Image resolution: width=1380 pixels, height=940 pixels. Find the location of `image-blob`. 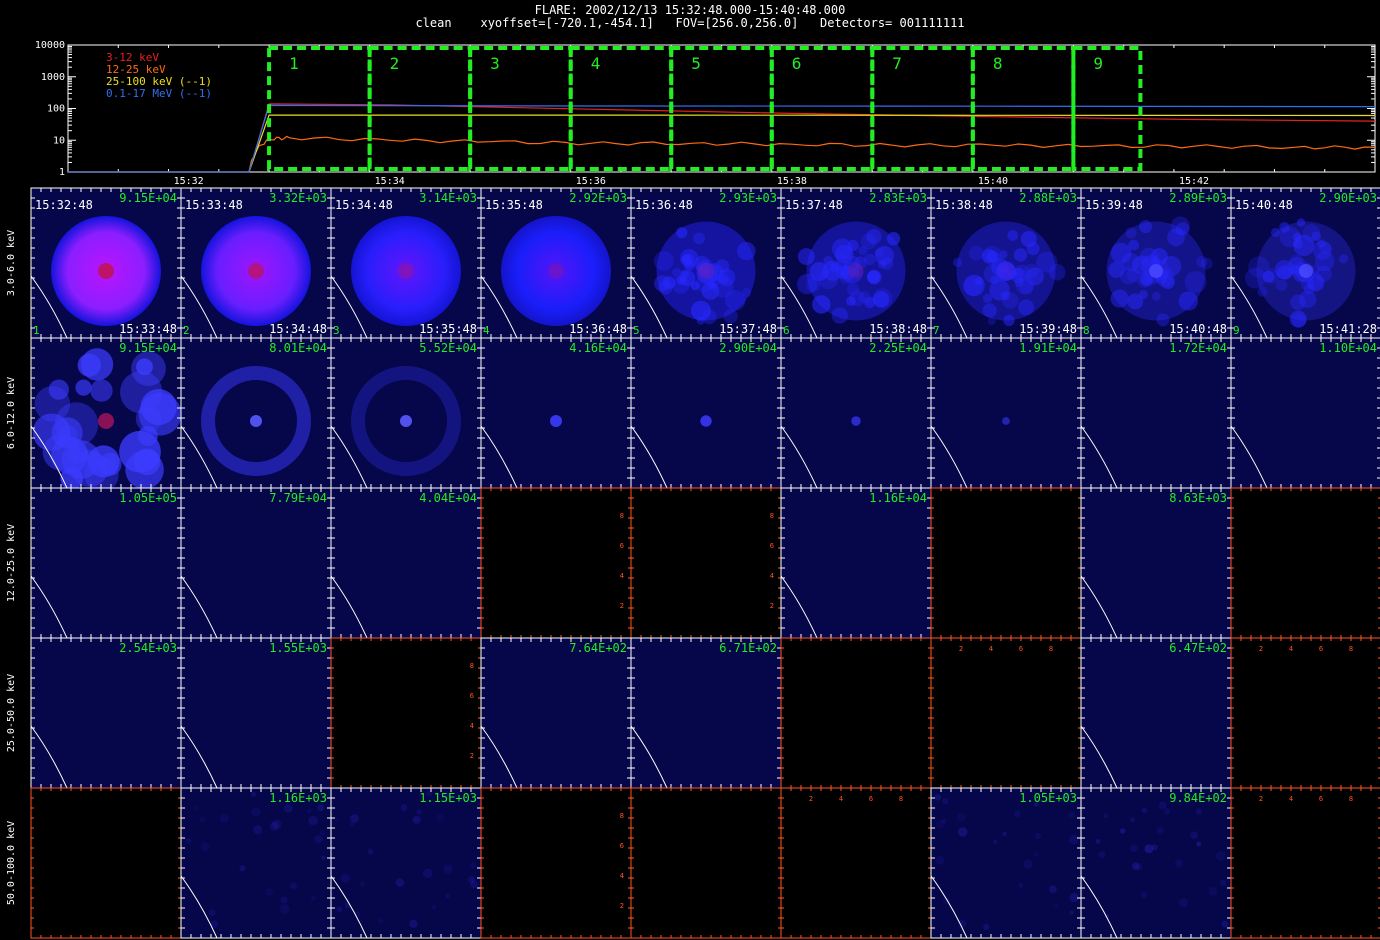

image-blob is located at coordinates (97, 364).